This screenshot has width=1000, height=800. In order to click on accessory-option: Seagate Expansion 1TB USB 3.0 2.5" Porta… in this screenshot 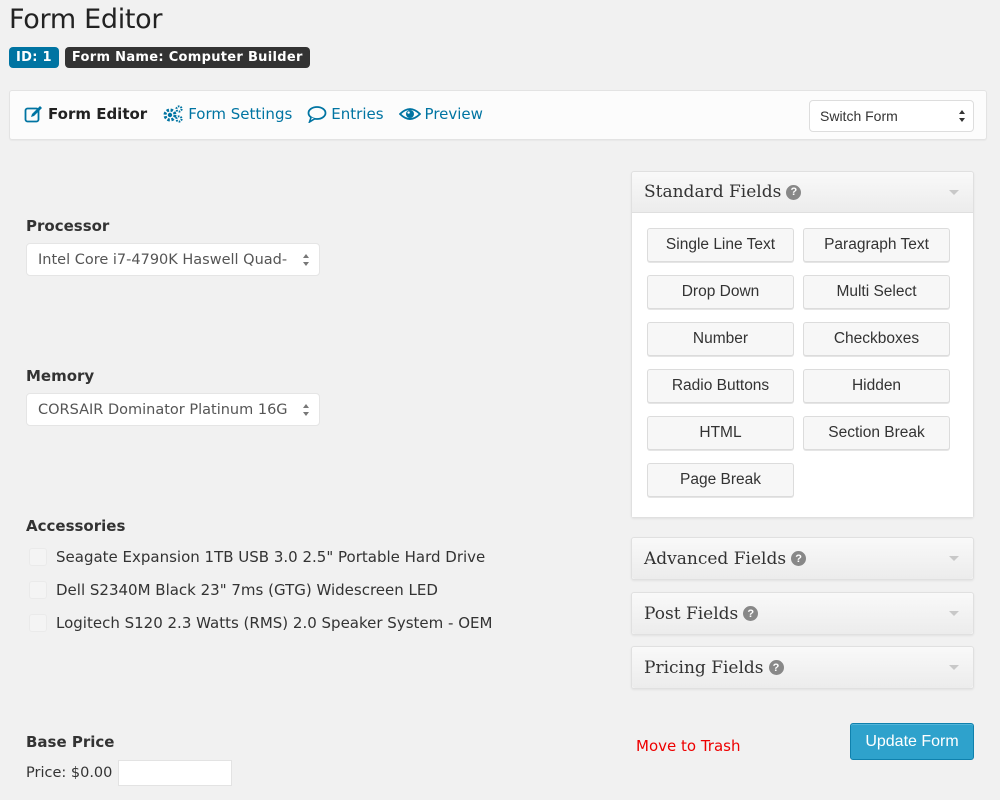, I will do `click(257, 557)`.